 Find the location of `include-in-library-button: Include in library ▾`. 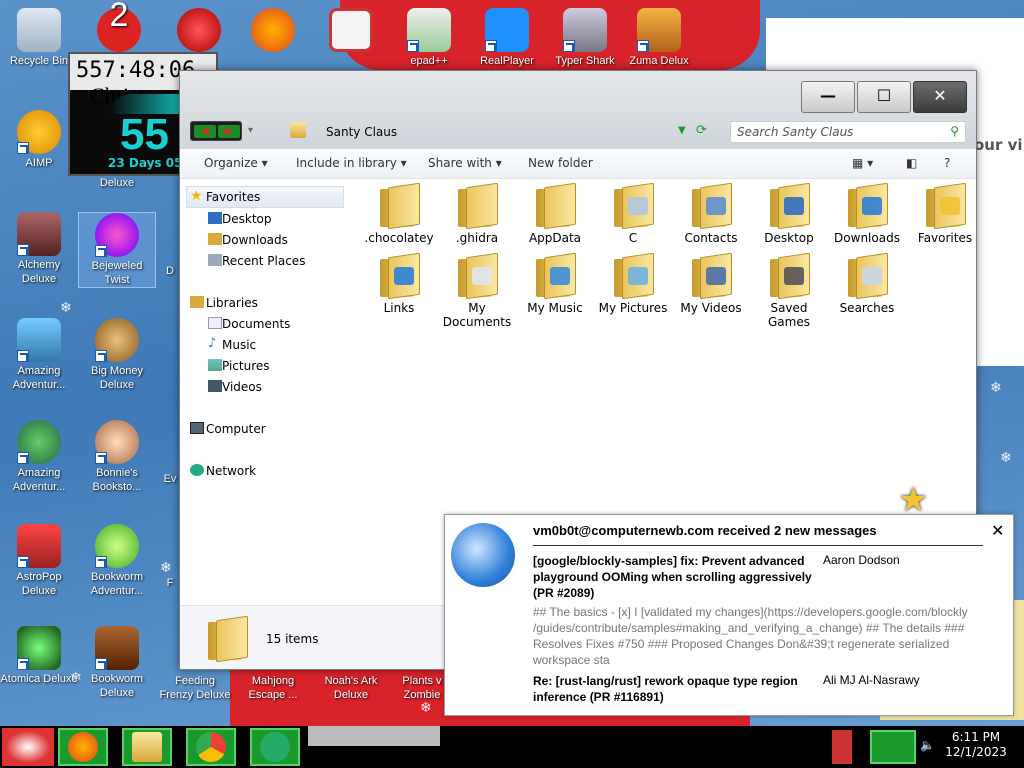

include-in-library-button: Include in library ▾ is located at coordinates (351, 163).